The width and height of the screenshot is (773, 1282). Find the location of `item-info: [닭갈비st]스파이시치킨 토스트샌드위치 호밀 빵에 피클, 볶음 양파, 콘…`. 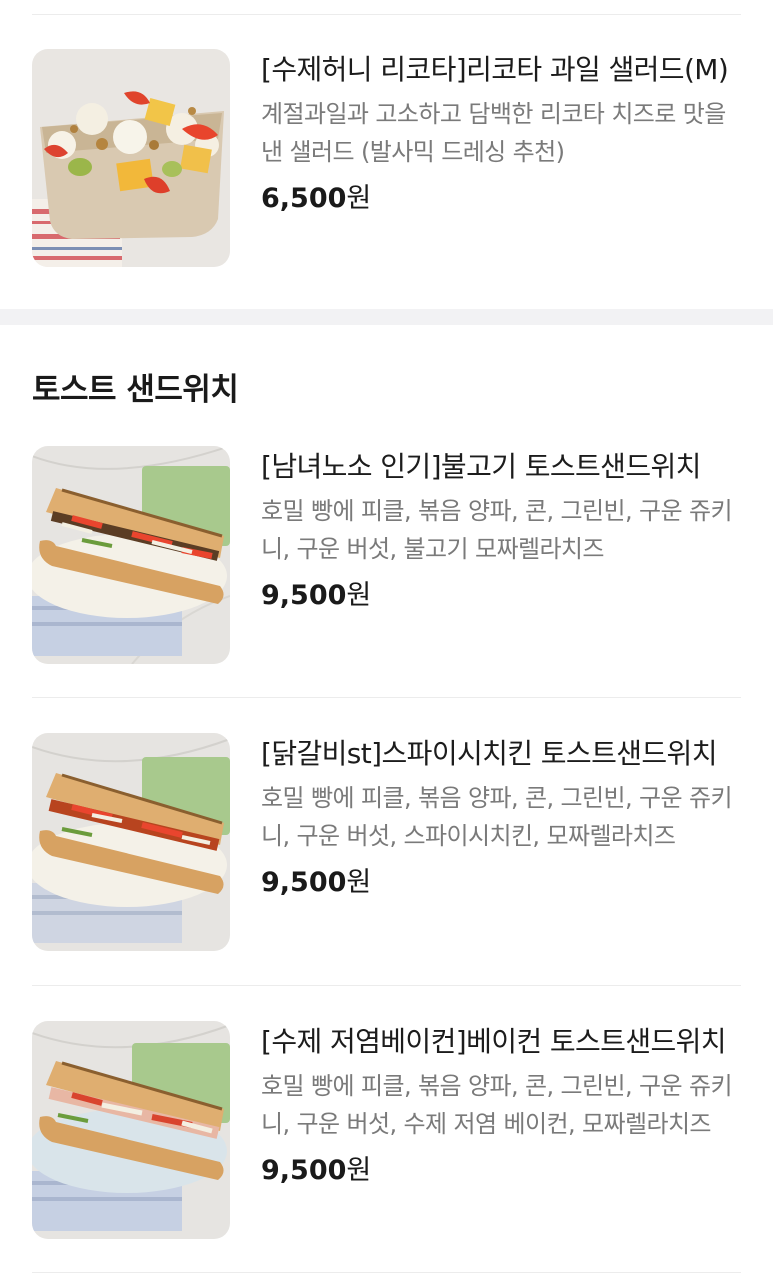

item-info: [닭갈비st]스파이시치킨 토스트샌드위치 호밀 빵에 피클, 볶음 양파, 콘… is located at coordinates (501, 817).